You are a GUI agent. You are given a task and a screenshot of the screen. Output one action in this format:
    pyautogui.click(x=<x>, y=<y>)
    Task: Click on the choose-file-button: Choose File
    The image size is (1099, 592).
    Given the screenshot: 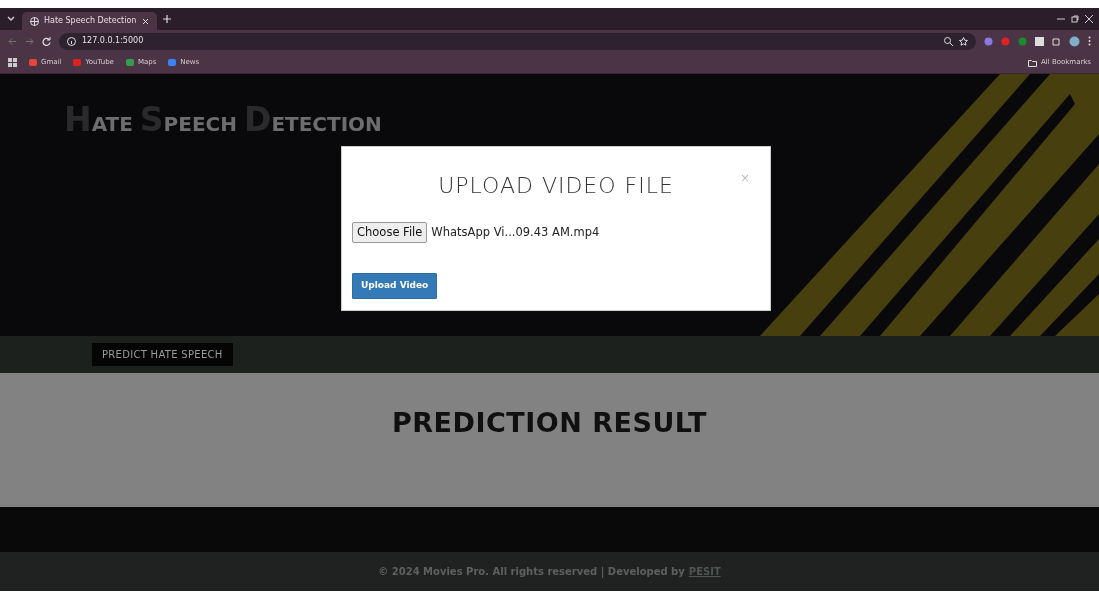 What is the action you would take?
    pyautogui.click(x=390, y=233)
    